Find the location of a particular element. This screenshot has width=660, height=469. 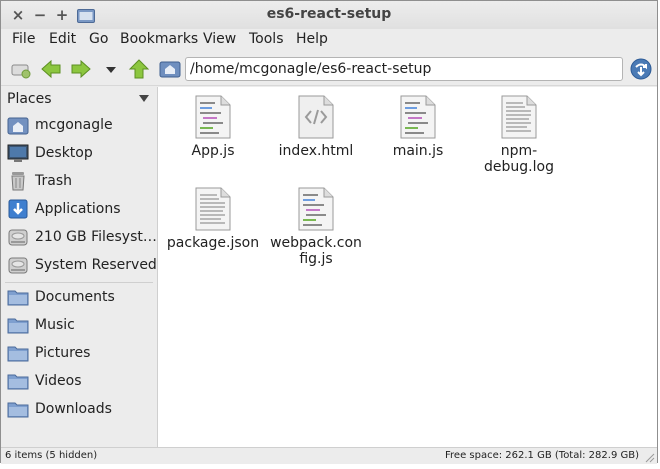

file-item-main-js: main.js is located at coordinates (418, 127).